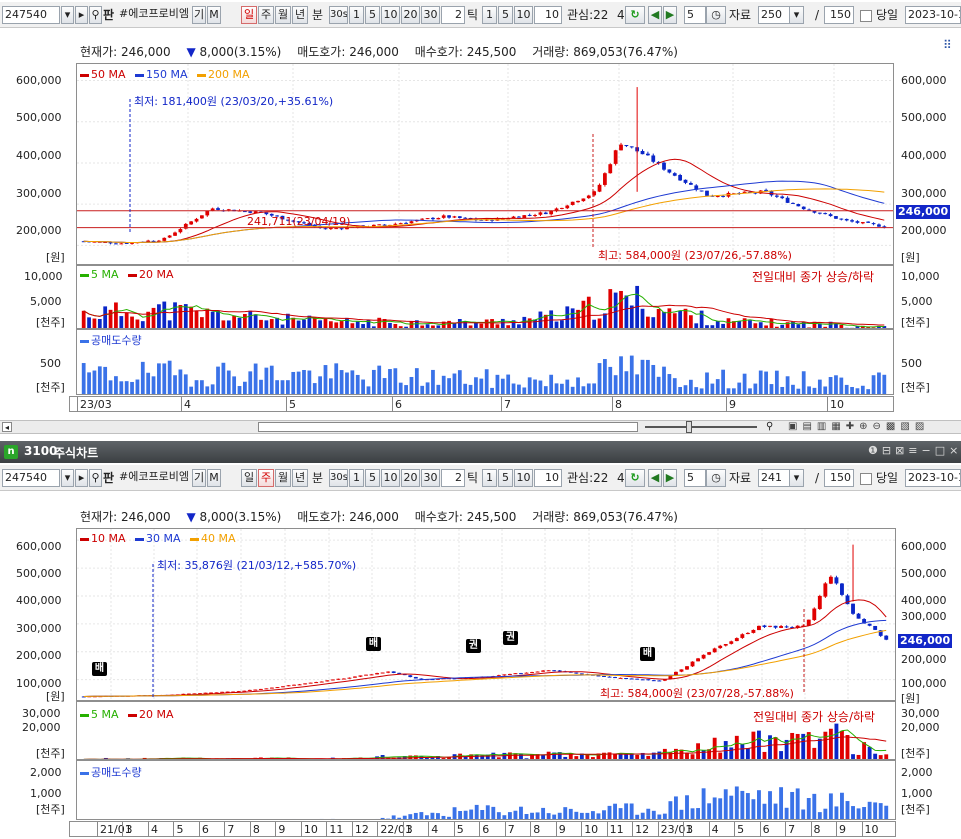 This screenshot has height=839, width=961. I want to click on x-tick, so click(352, 829).